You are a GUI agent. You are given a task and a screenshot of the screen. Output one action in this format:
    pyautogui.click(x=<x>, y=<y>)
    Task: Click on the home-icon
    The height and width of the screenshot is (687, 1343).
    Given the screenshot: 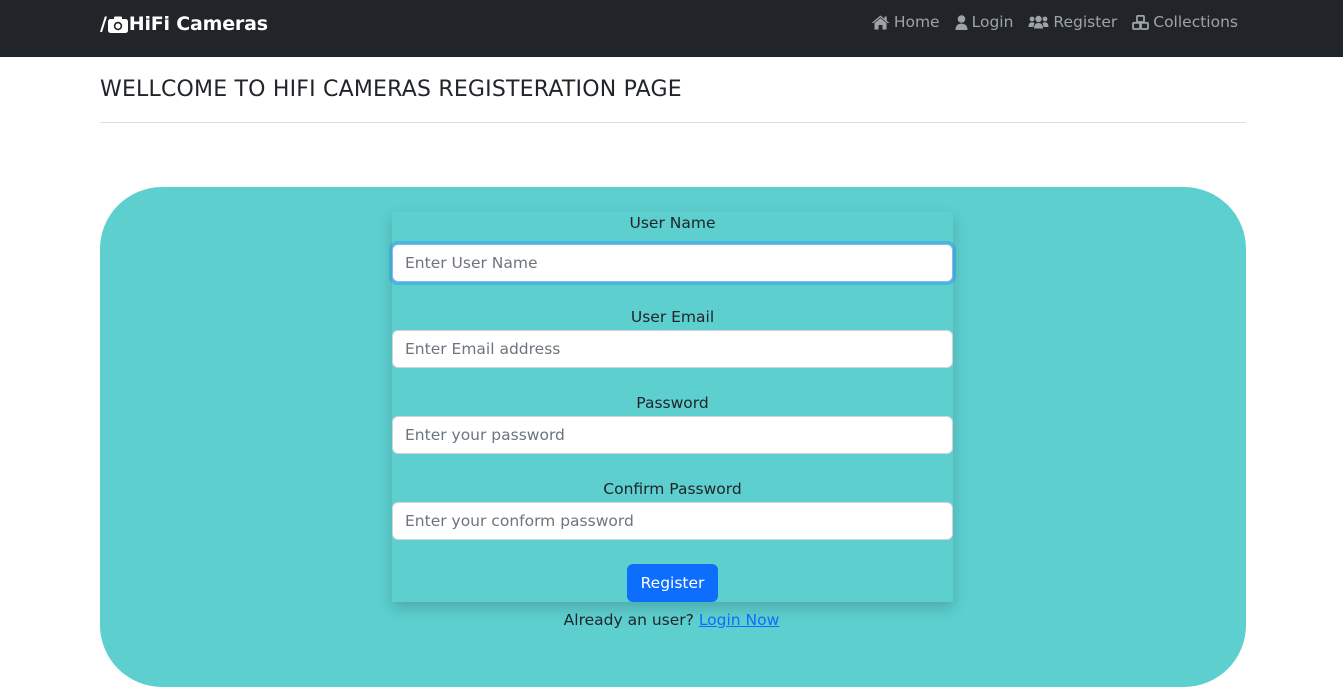 What is the action you would take?
    pyautogui.click(x=880, y=22)
    